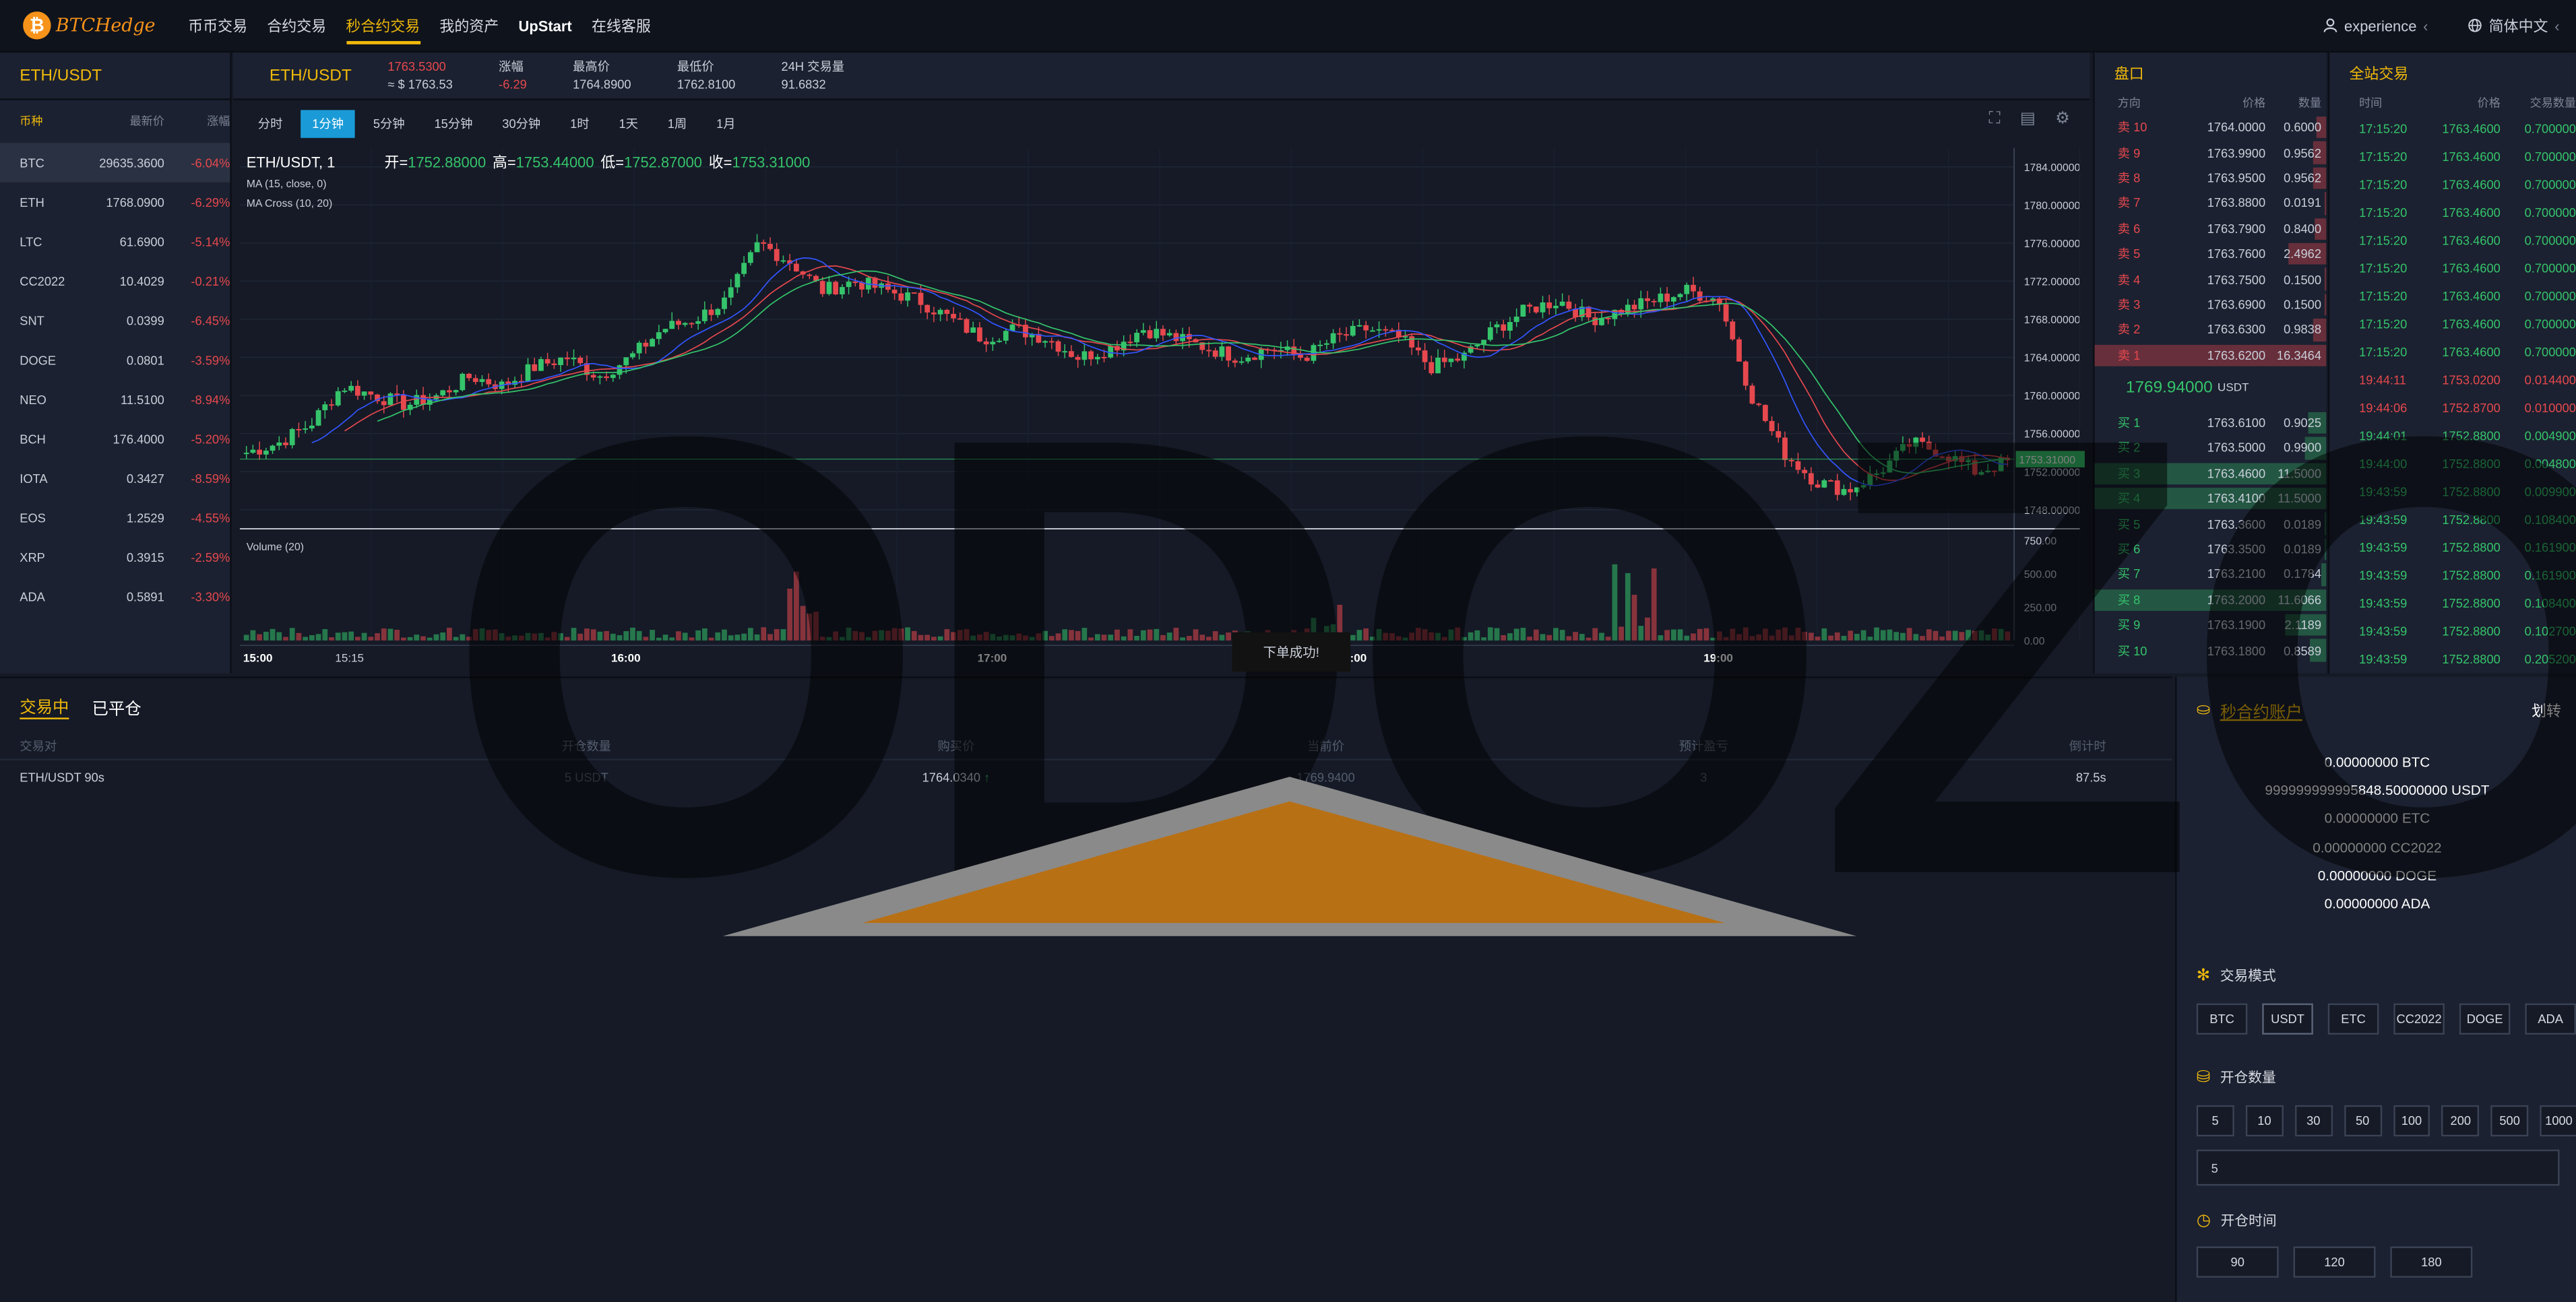  Describe the element at coordinates (2211, 254) in the screenshot. I see `ask-row: 卖 5 1763.7600 2.4962` at that location.